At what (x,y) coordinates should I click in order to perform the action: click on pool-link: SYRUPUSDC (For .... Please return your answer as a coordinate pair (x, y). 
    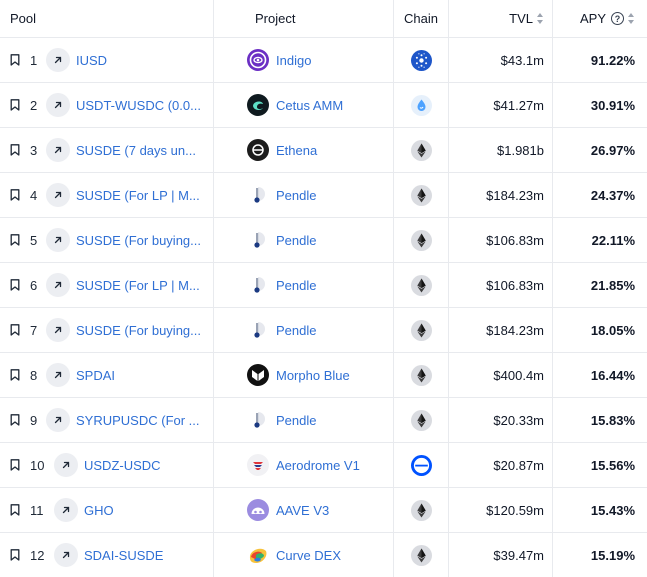
    Looking at the image, I should click on (138, 420).